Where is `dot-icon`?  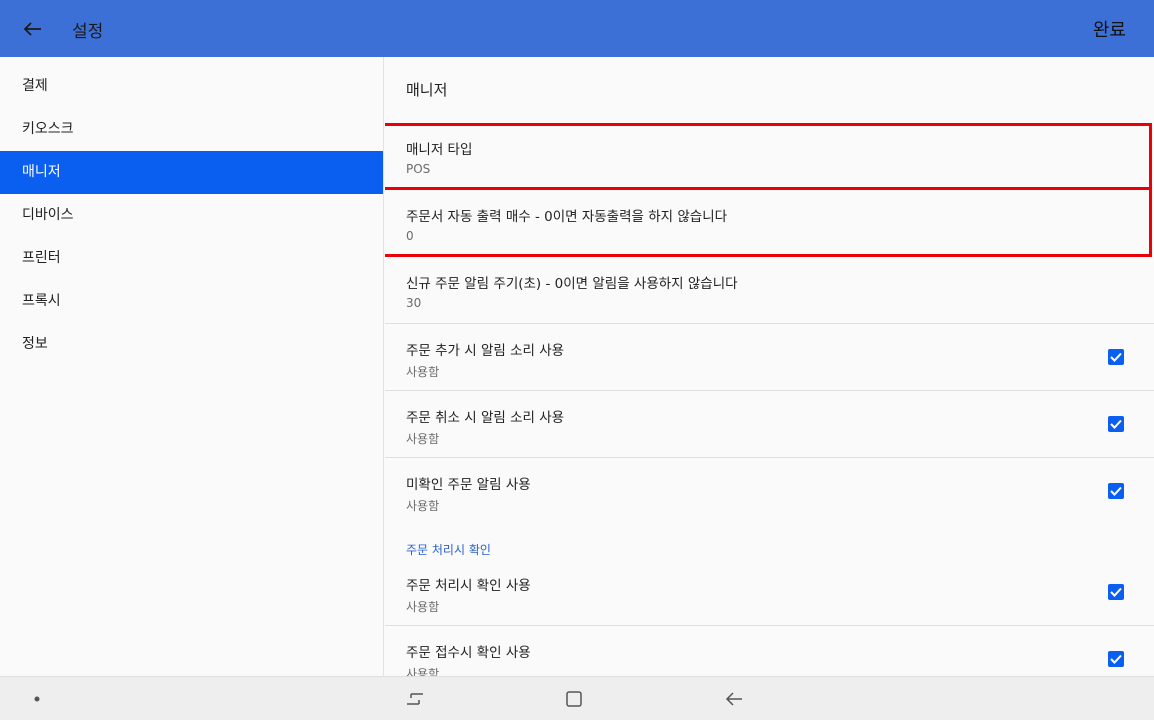
dot-icon is located at coordinates (37, 699).